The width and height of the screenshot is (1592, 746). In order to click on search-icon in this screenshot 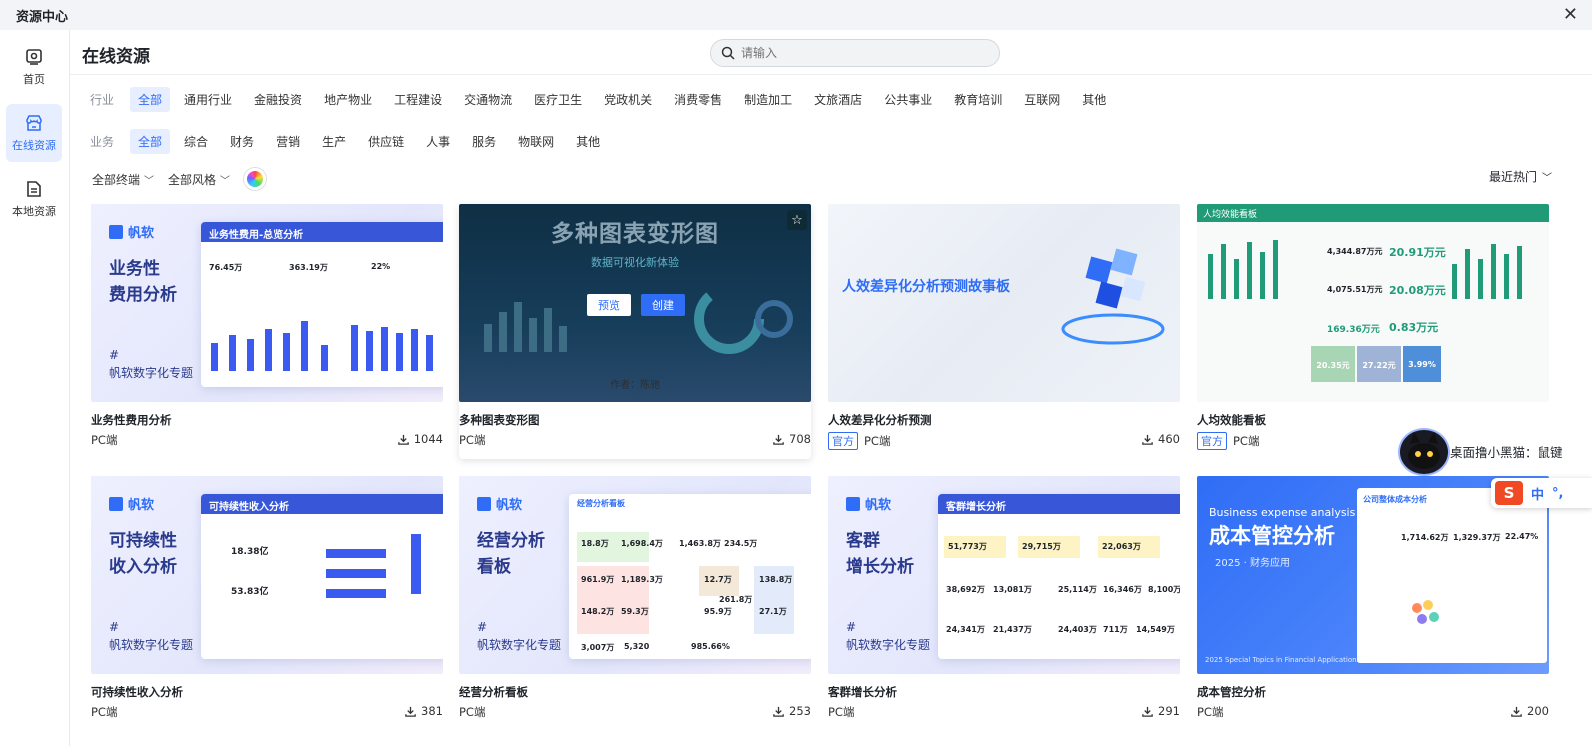, I will do `click(728, 53)`.